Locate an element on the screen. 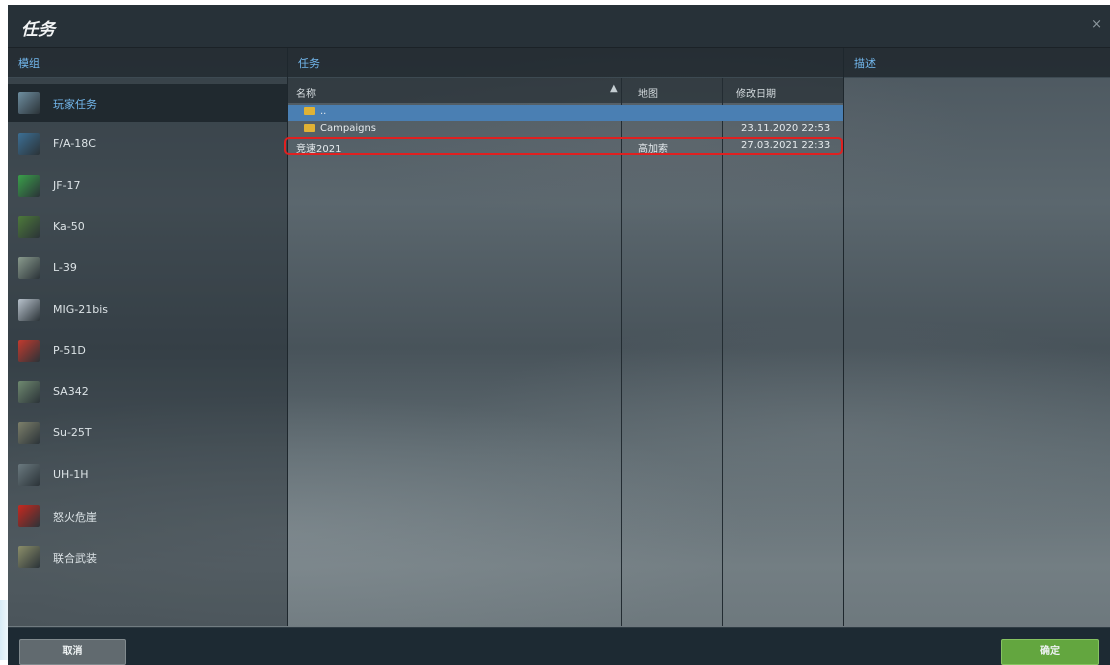 This screenshot has width=1110, height=665. sidebar-item: JF-17 is located at coordinates (147, 186).